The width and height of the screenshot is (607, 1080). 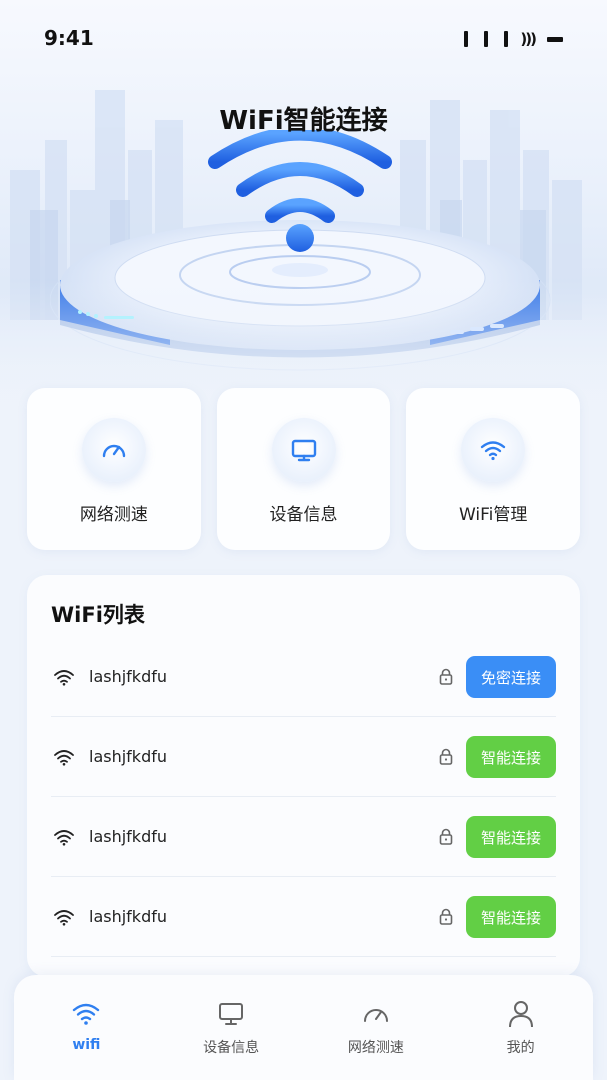 What do you see at coordinates (303, 515) in the screenshot?
I see `quick-action-label: 设备信息` at bounding box center [303, 515].